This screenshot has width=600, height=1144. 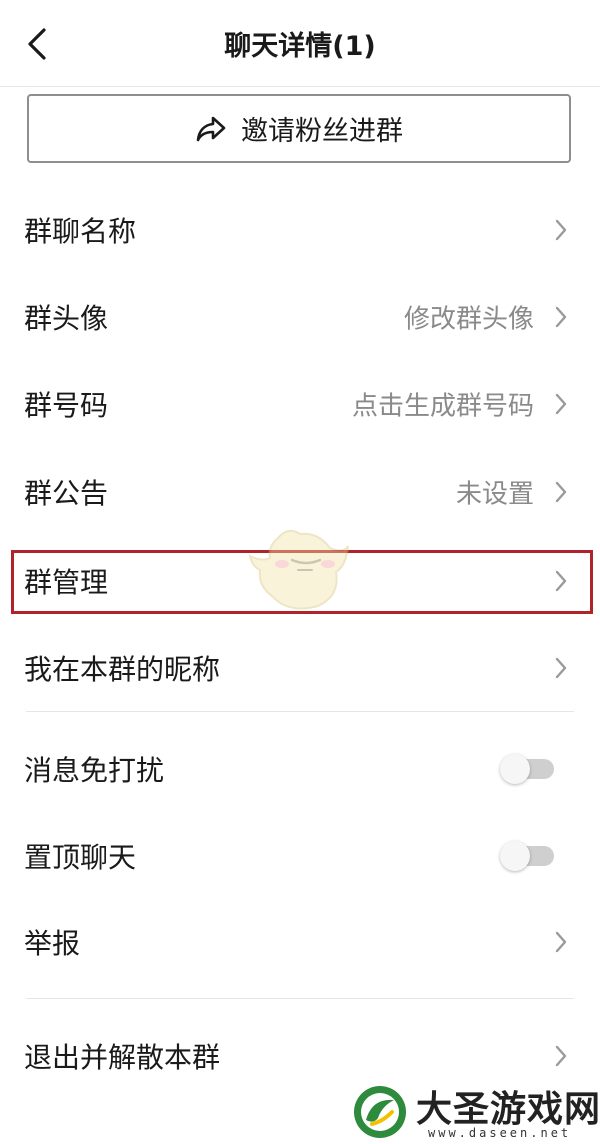 I want to click on pin-chat-toggle, so click(x=528, y=856).